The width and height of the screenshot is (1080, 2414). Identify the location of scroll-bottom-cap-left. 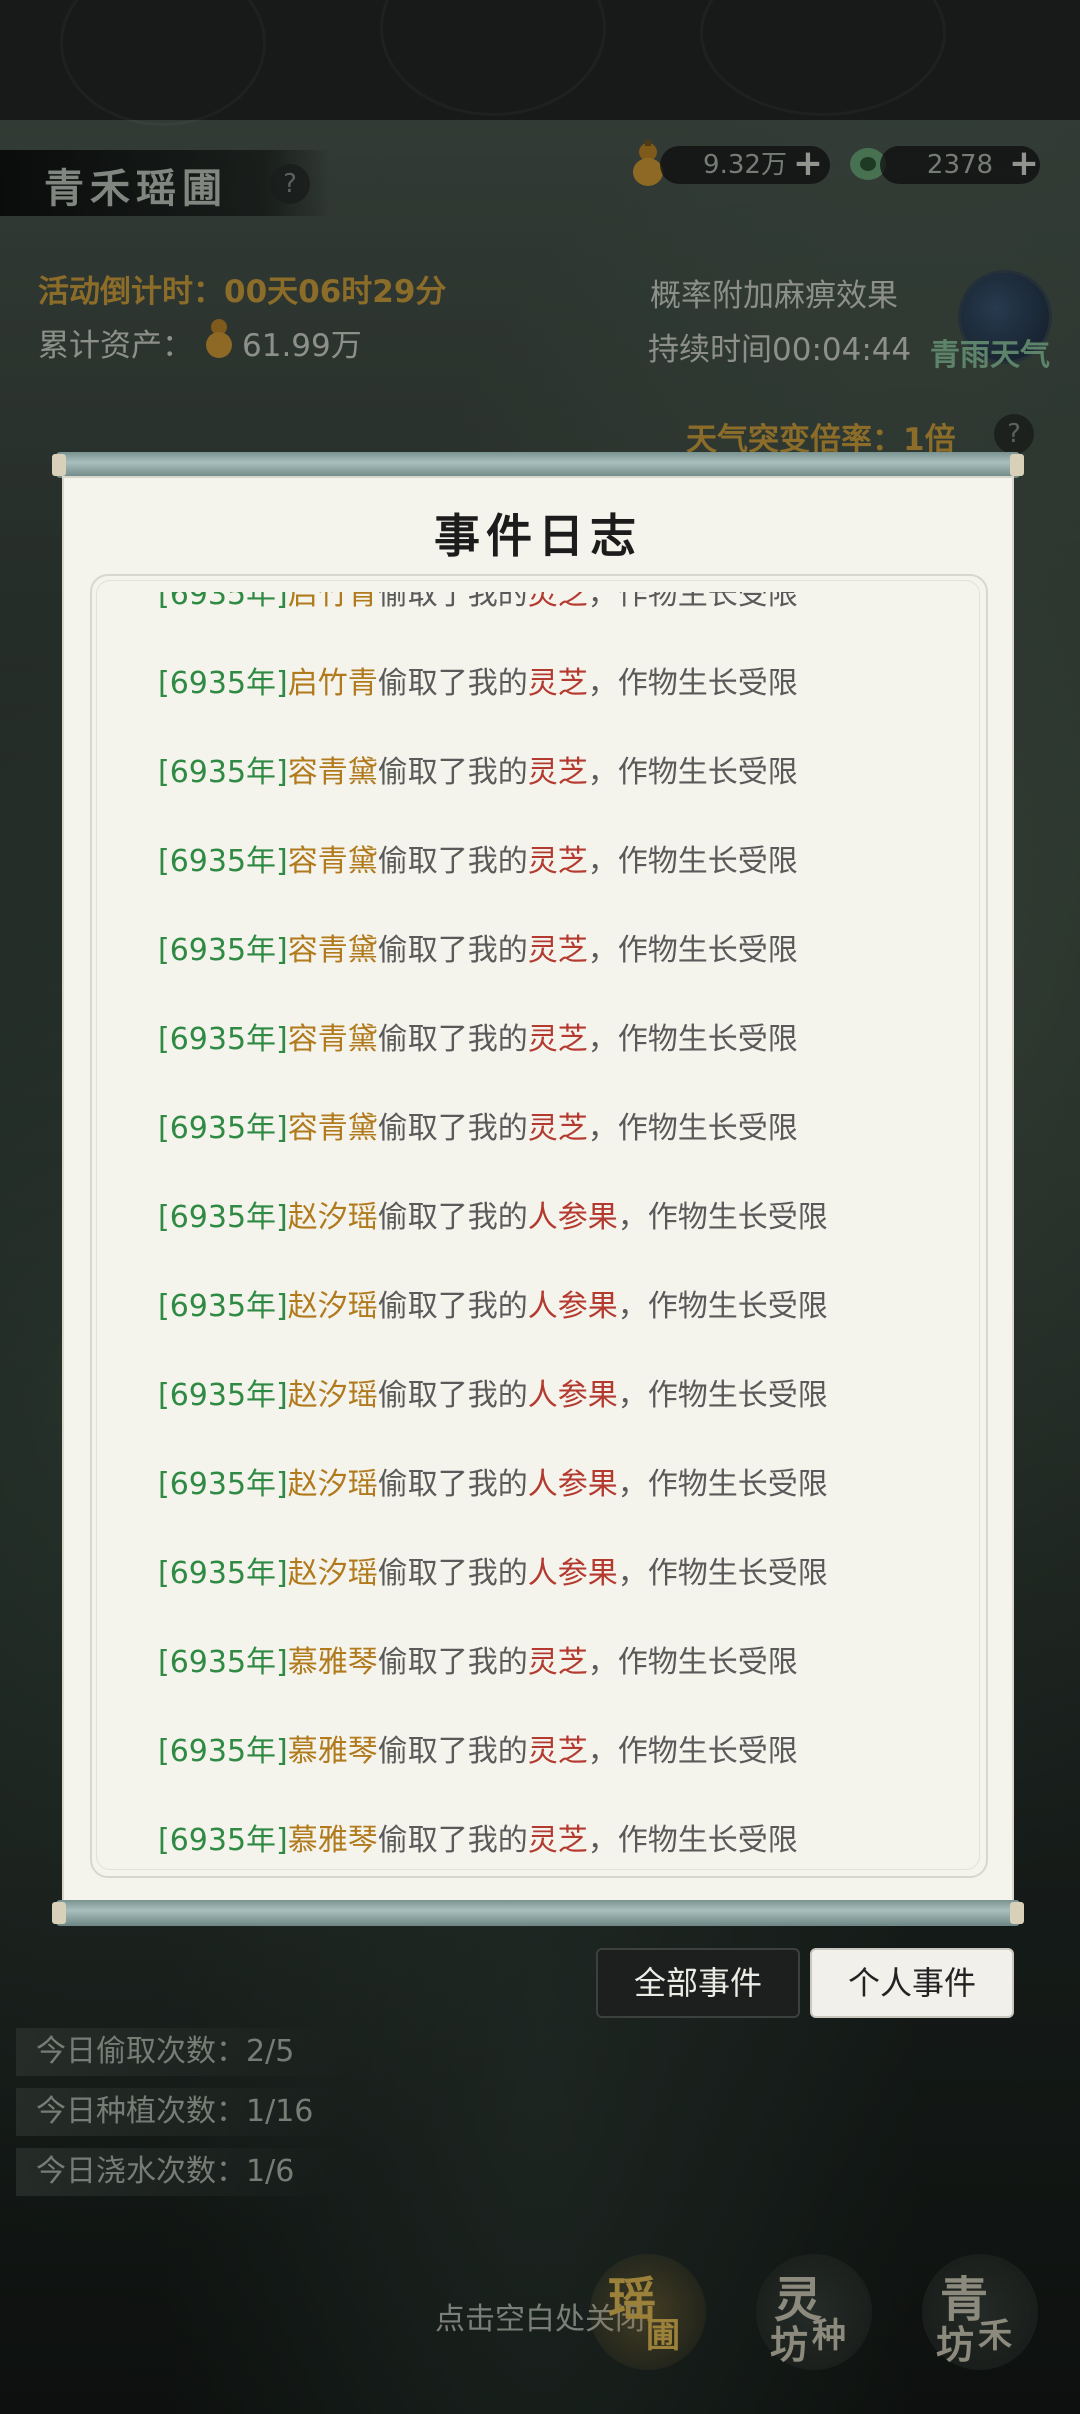
(59, 1913).